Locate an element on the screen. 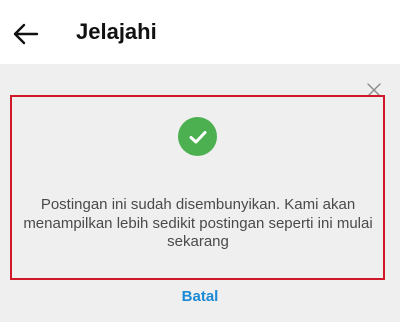 Image resolution: width=400 pixels, height=322 pixels. back-button is located at coordinates (26, 34).